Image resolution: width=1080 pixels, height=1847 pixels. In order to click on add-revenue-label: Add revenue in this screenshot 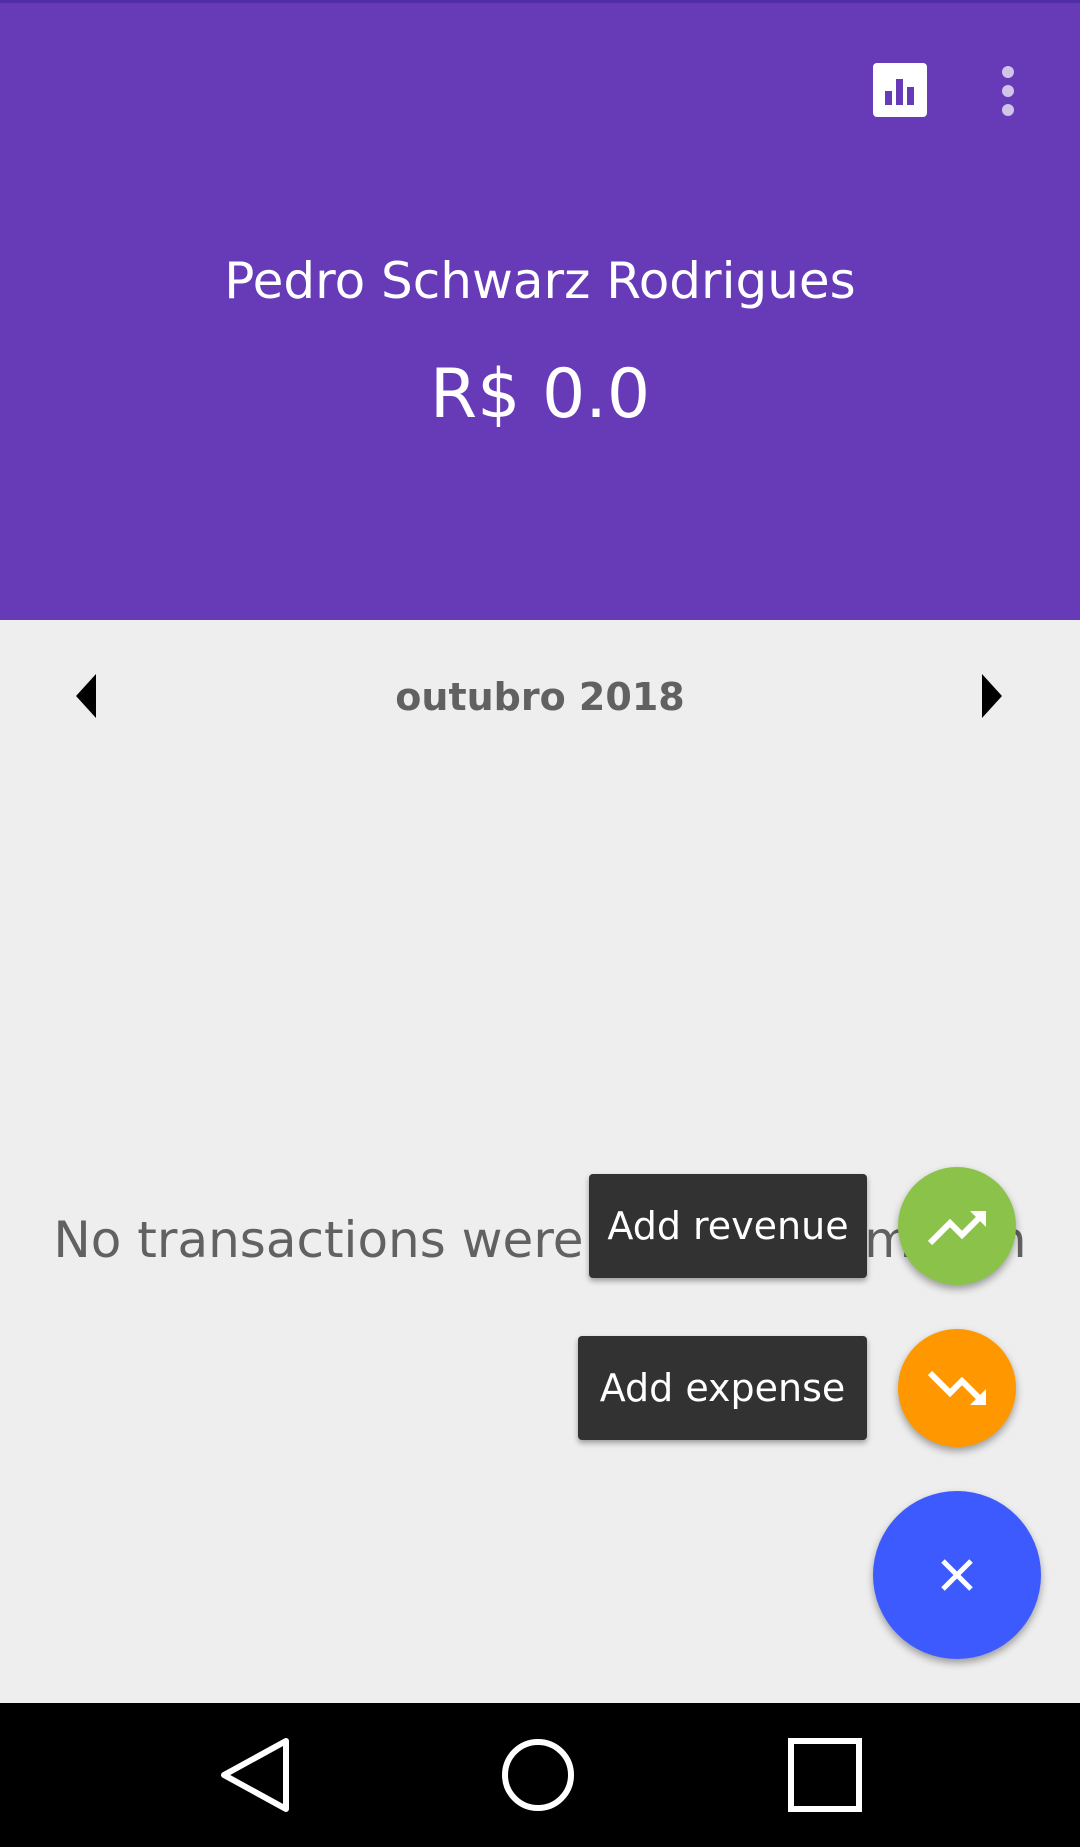, I will do `click(728, 1226)`.